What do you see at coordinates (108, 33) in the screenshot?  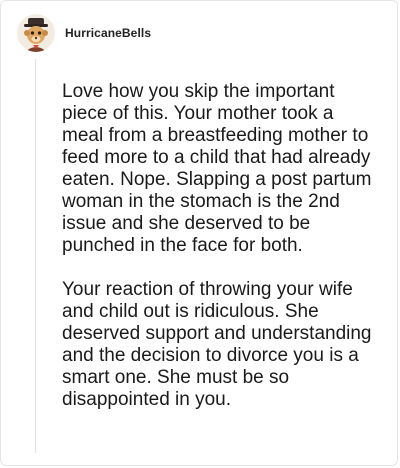 I see `username: HurricaneBells` at bounding box center [108, 33].